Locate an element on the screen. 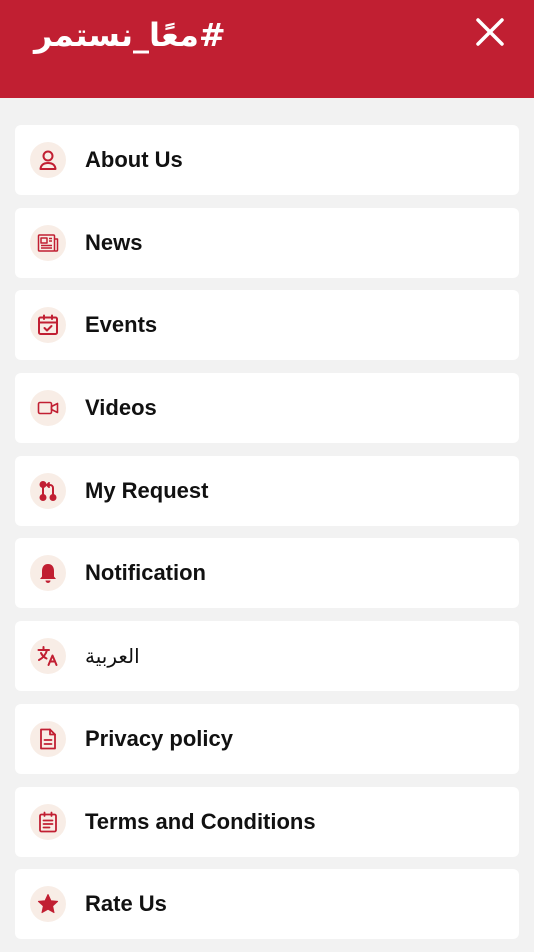 The image size is (534, 952). close-icon is located at coordinates (490, 32).